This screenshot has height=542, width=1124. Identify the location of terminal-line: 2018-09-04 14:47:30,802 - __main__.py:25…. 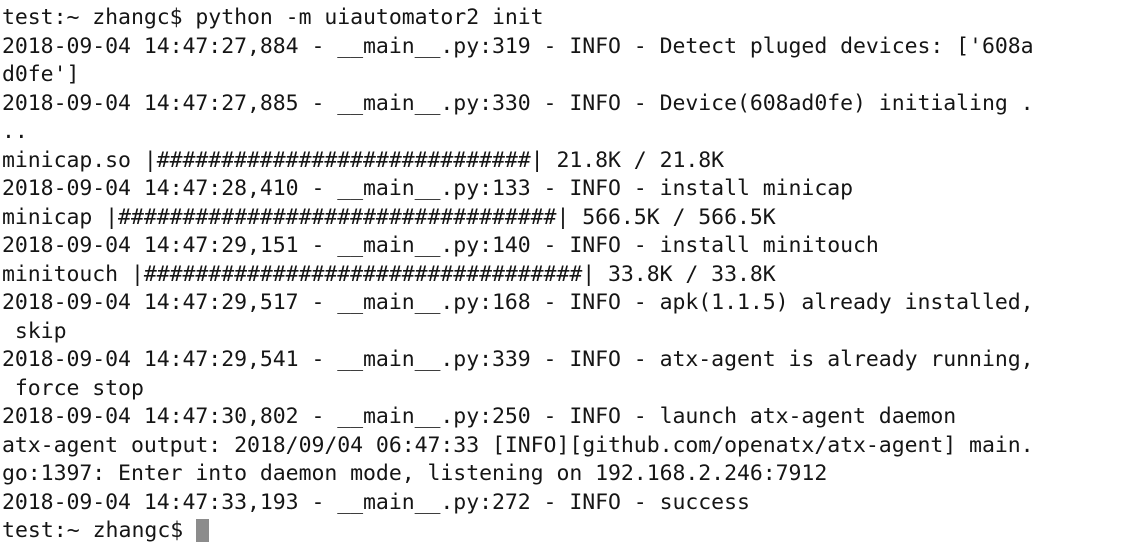
(479, 416).